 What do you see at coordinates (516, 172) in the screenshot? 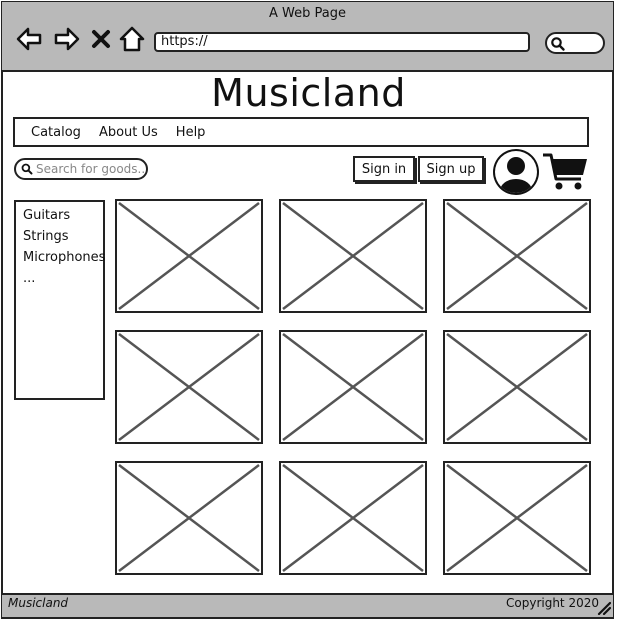
I see `user-avatar-icon` at bounding box center [516, 172].